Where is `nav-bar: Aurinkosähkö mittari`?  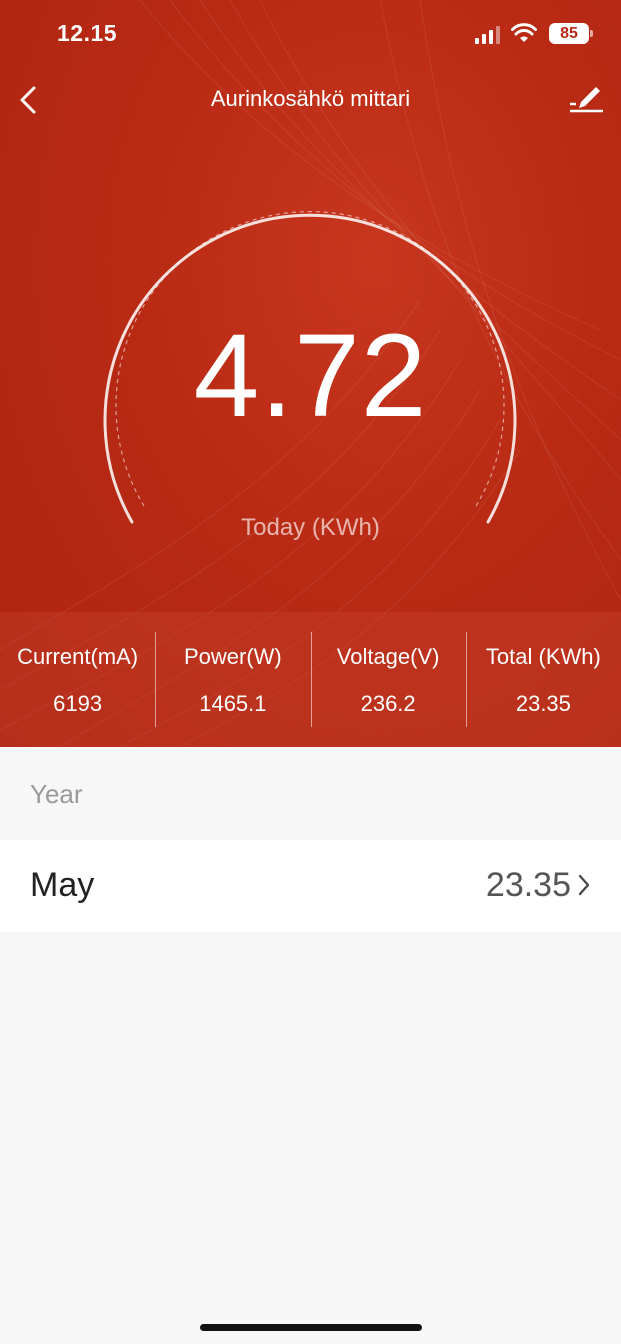
nav-bar: Aurinkosähkö mittari is located at coordinates (310, 100).